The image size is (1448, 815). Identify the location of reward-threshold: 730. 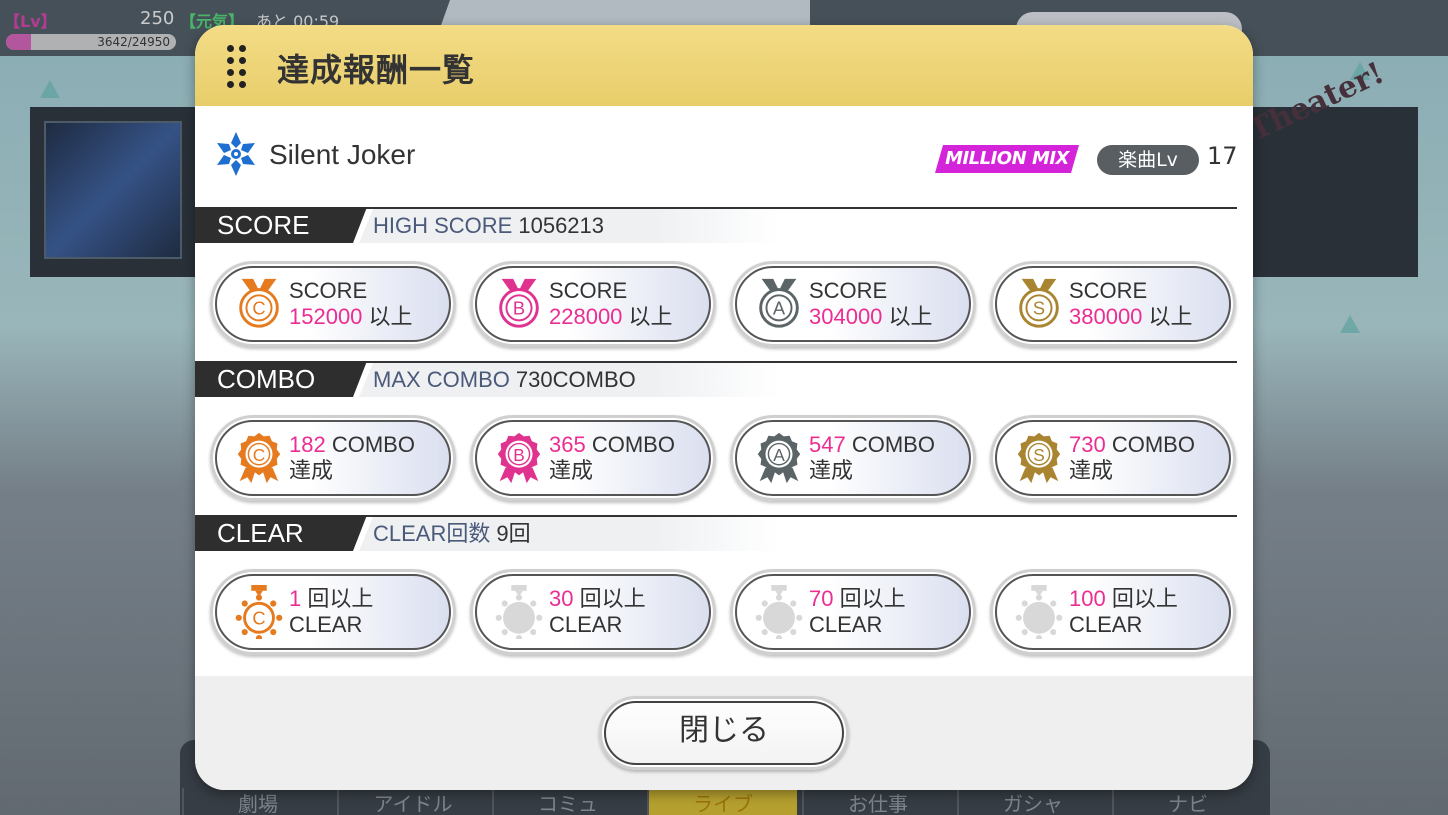
(1087, 444).